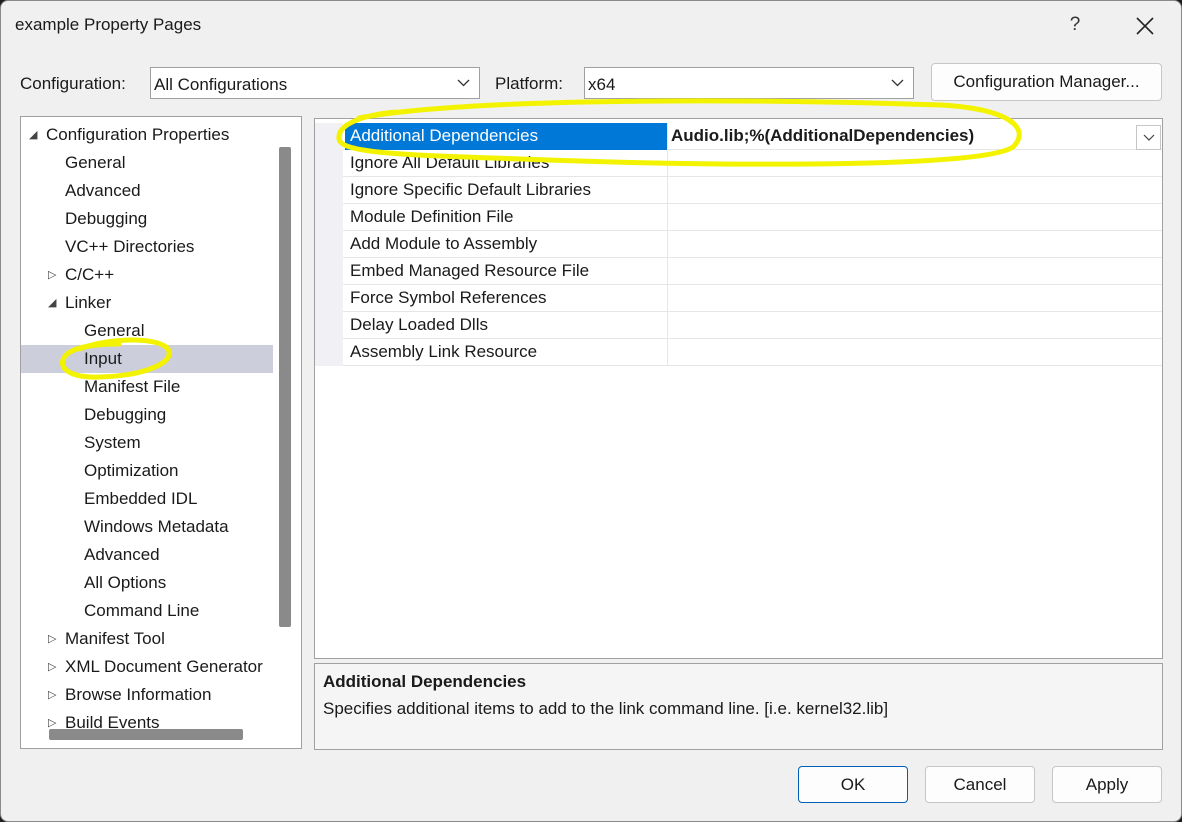  What do you see at coordinates (103, 190) in the screenshot?
I see `tree-item-label: Advanced` at bounding box center [103, 190].